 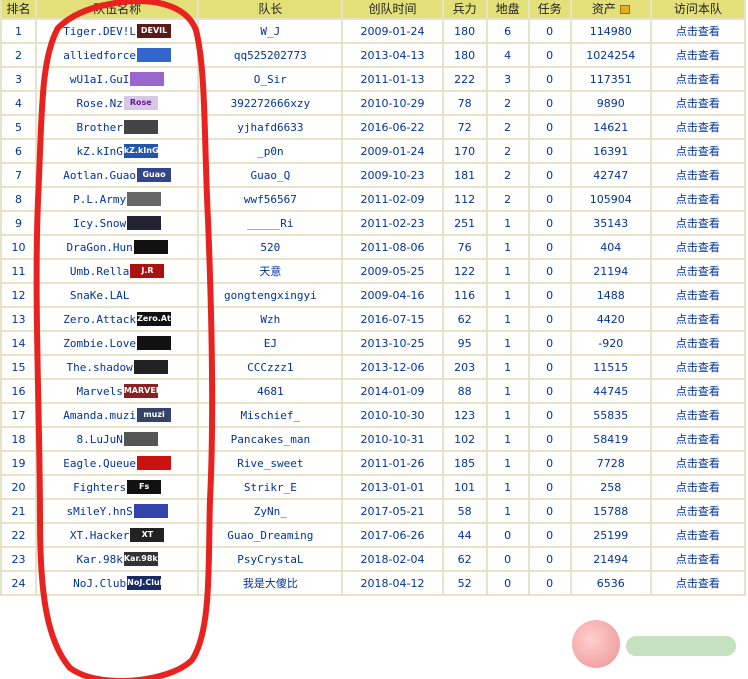 I want to click on tasks-cell: 0, so click(x=549, y=199).